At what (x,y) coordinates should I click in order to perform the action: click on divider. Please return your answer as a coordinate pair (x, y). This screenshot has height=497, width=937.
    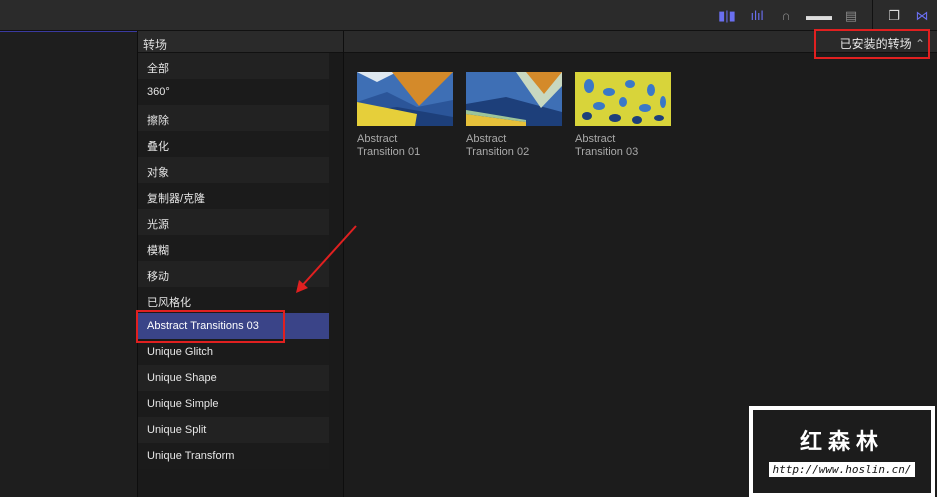
    Looking at the image, I should click on (872, 15).